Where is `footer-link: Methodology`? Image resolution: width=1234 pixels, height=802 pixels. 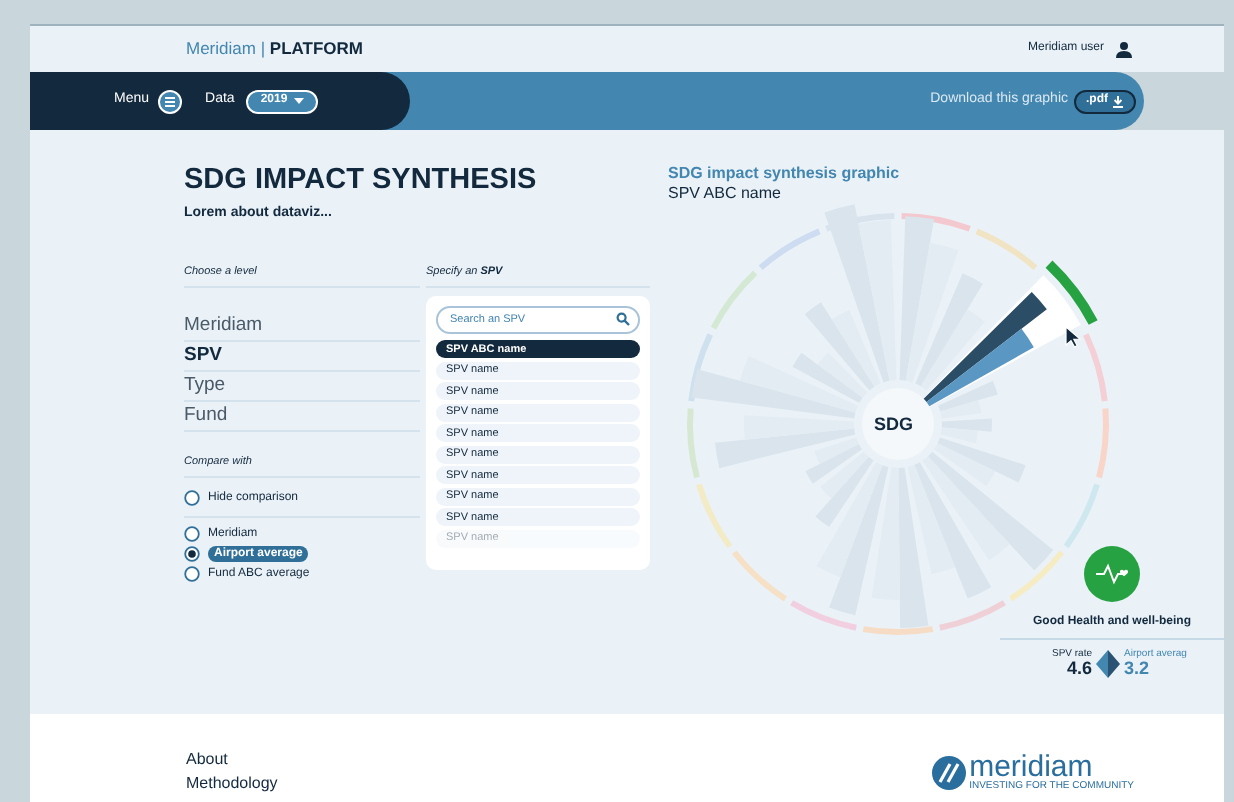
footer-link: Methodology is located at coordinates (232, 784).